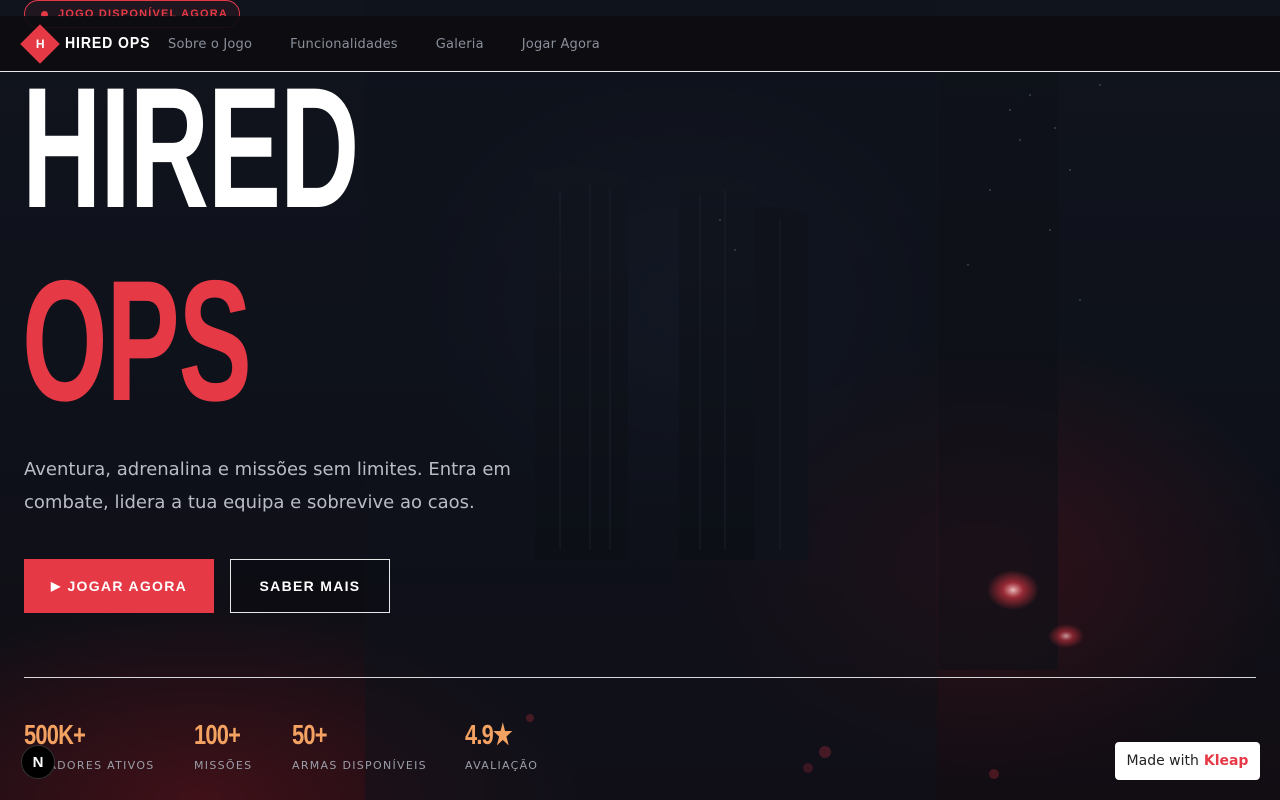 Image resolution: width=1280 pixels, height=800 pixels. I want to click on play-now-button: ▶ JOGAR AGORA, so click(119, 586).